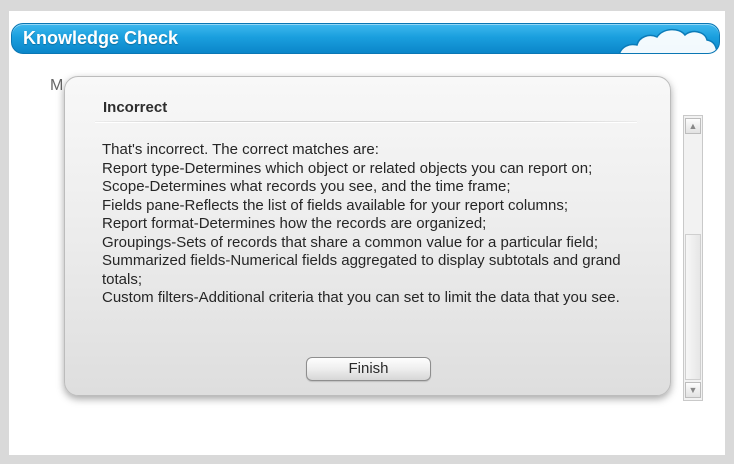  What do you see at coordinates (693, 307) in the screenshot?
I see `scrollbar-thumb` at bounding box center [693, 307].